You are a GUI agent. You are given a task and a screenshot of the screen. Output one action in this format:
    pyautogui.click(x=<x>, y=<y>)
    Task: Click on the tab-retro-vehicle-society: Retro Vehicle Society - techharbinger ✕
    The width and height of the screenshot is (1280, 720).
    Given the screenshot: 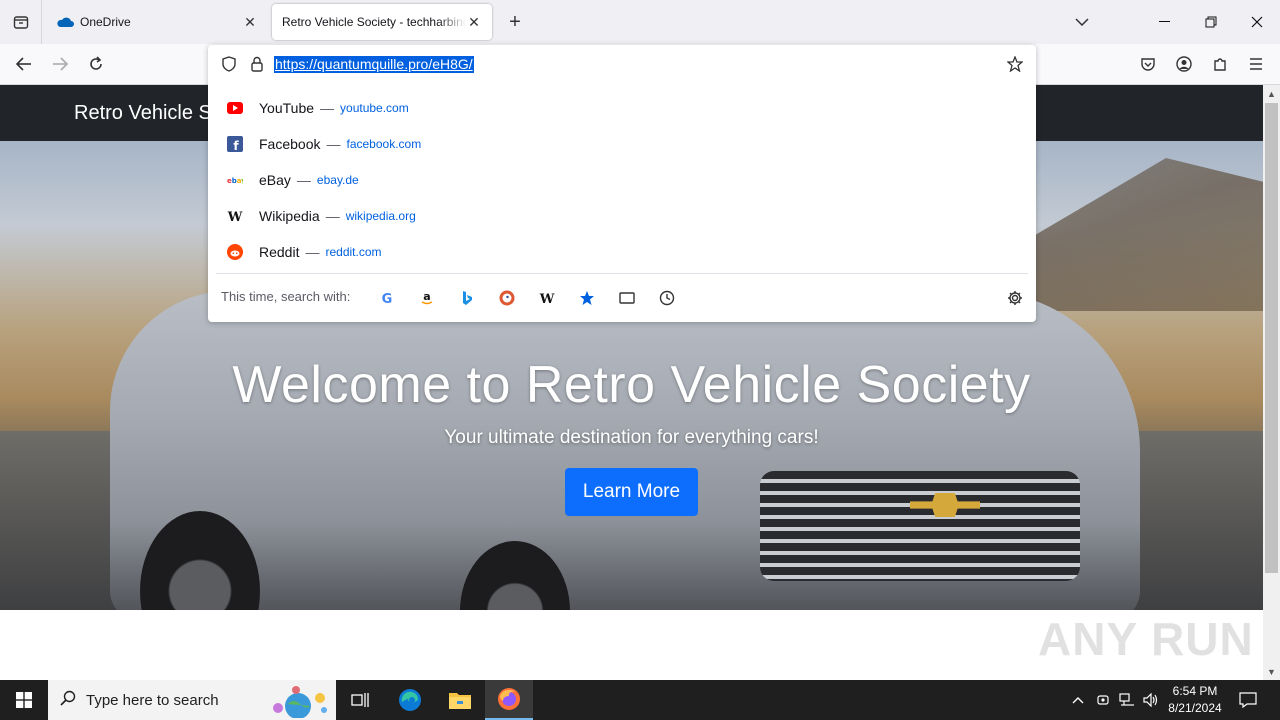 What is the action you would take?
    pyautogui.click(x=382, y=22)
    